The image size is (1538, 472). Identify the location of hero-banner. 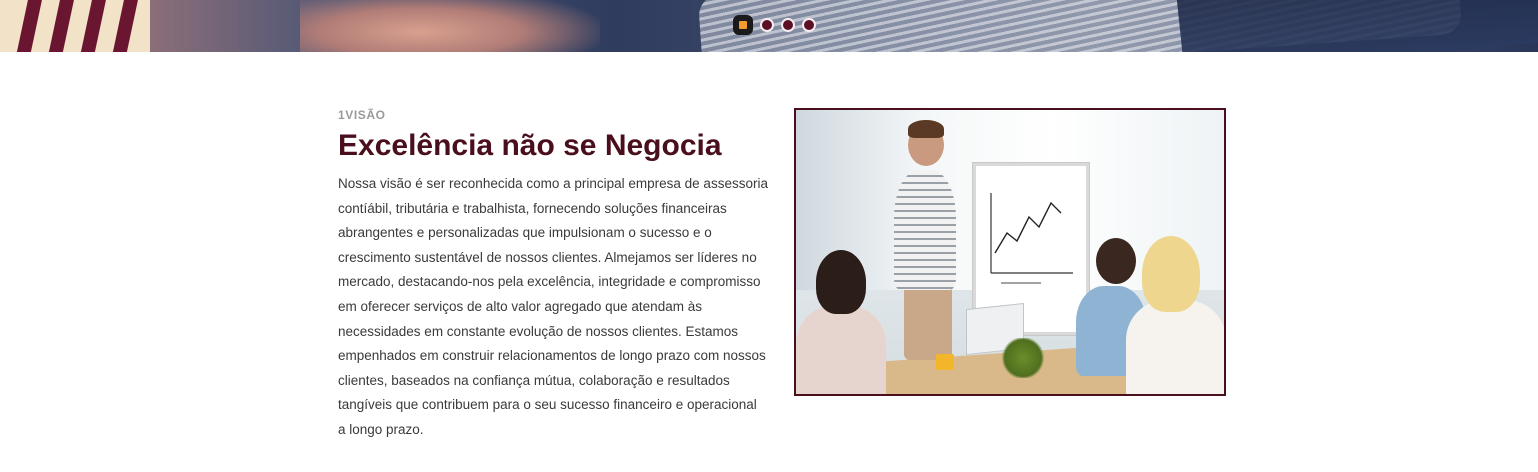
(769, 26).